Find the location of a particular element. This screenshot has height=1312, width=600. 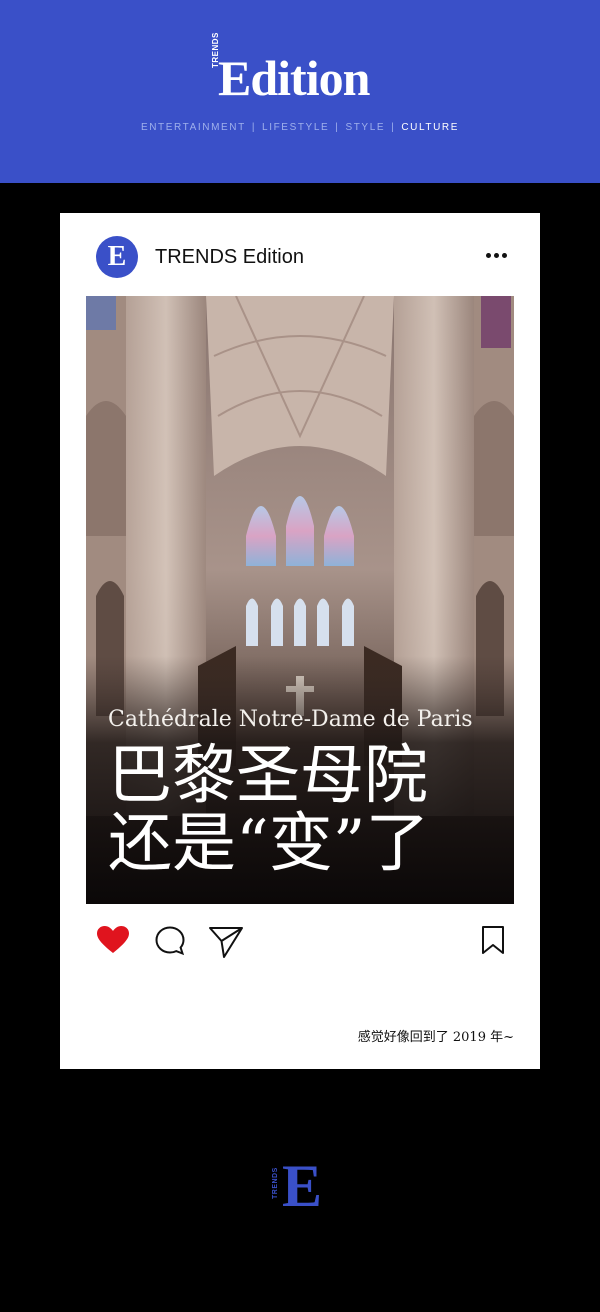

category-nav: ENTERTAINMENT | LIFESTYLE | STYLE | CULTURE is located at coordinates (300, 127).